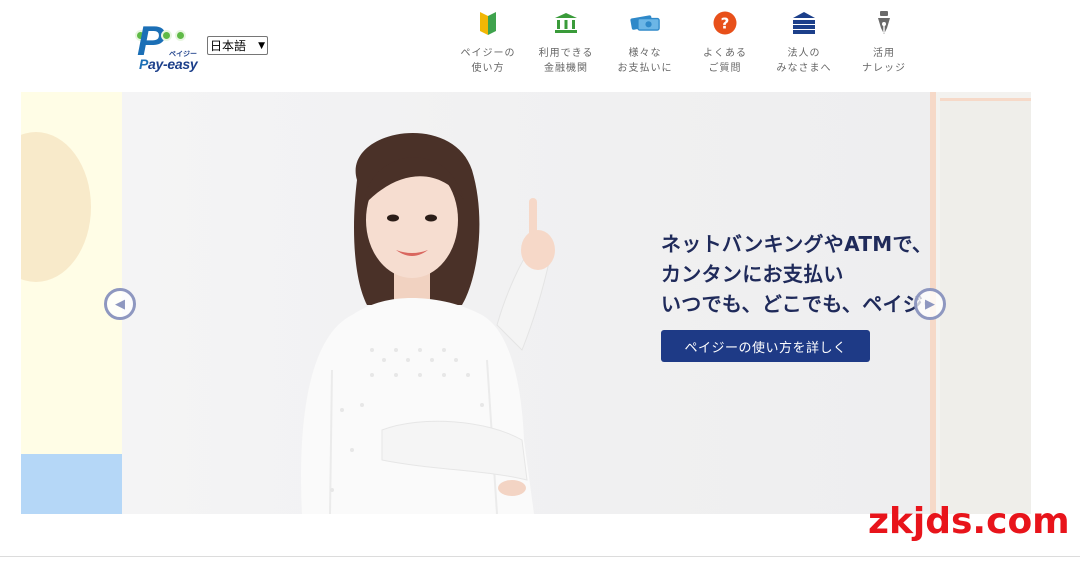  I want to click on language-select: 日本語 ▼, so click(237, 45).